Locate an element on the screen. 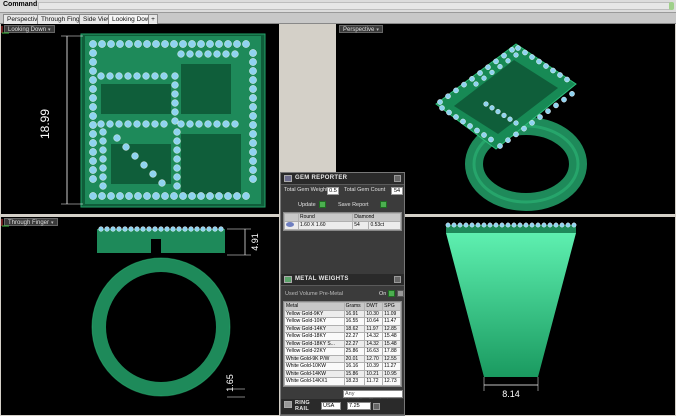 This screenshot has height=416, width=676. metal-table-row: Yellow Gold-18KY S... 22.27 14.32 15.48 is located at coordinates (342, 343).